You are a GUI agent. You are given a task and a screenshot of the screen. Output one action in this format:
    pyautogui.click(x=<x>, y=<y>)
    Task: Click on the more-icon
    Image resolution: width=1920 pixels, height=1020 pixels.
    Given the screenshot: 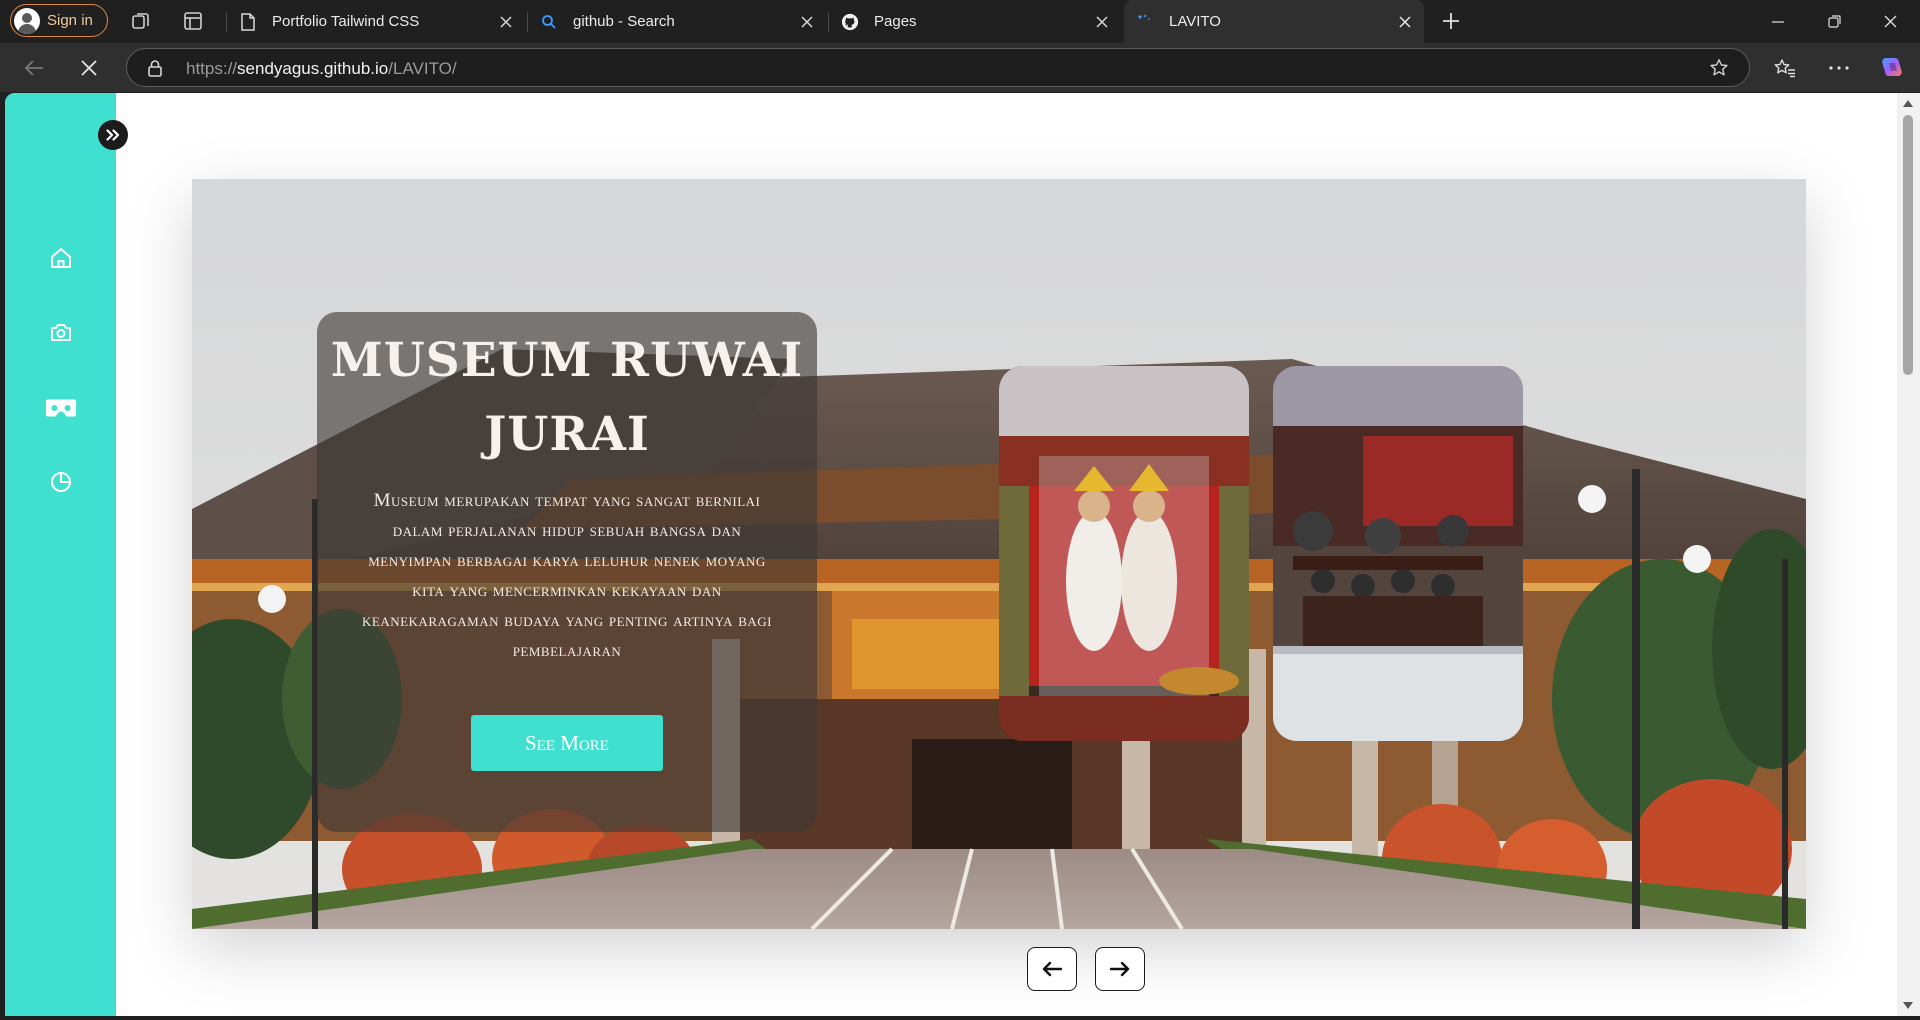 What is the action you would take?
    pyautogui.click(x=1839, y=68)
    